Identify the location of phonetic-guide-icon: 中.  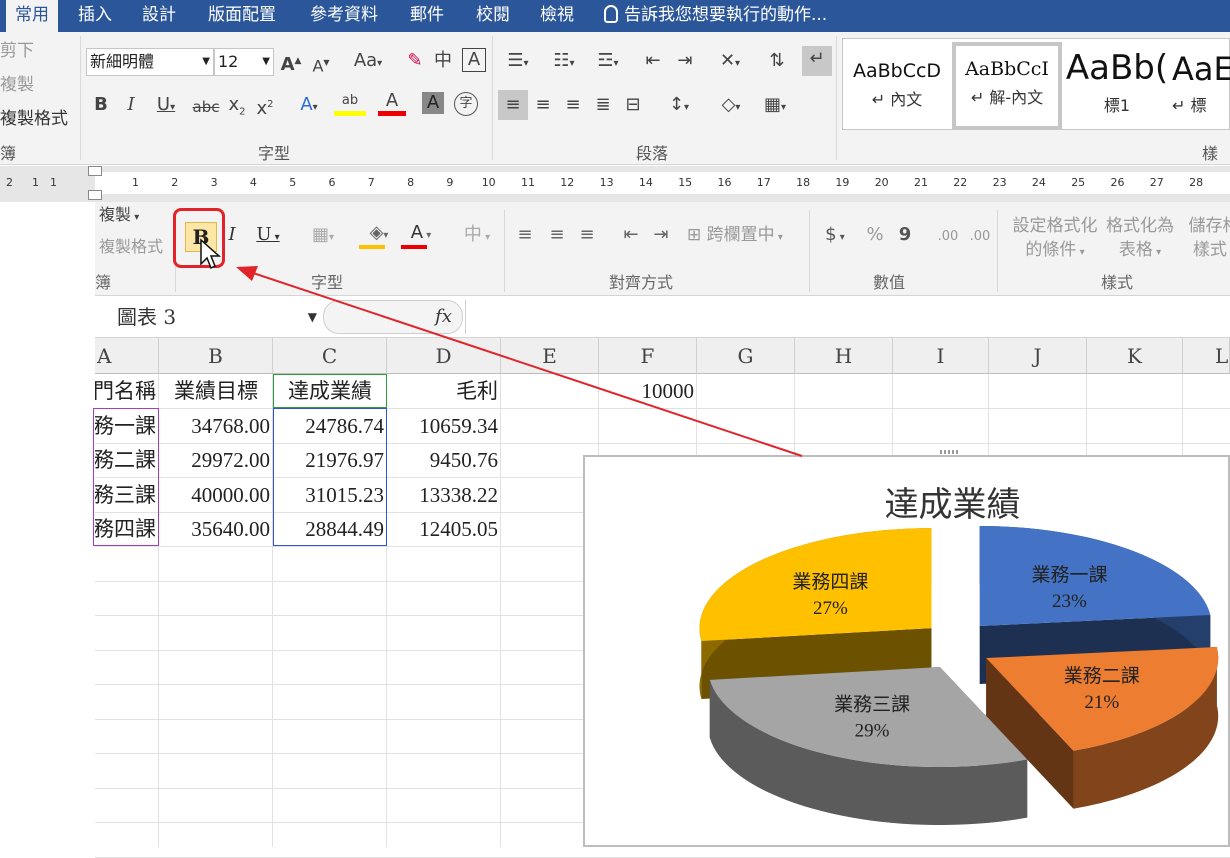
(443, 61).